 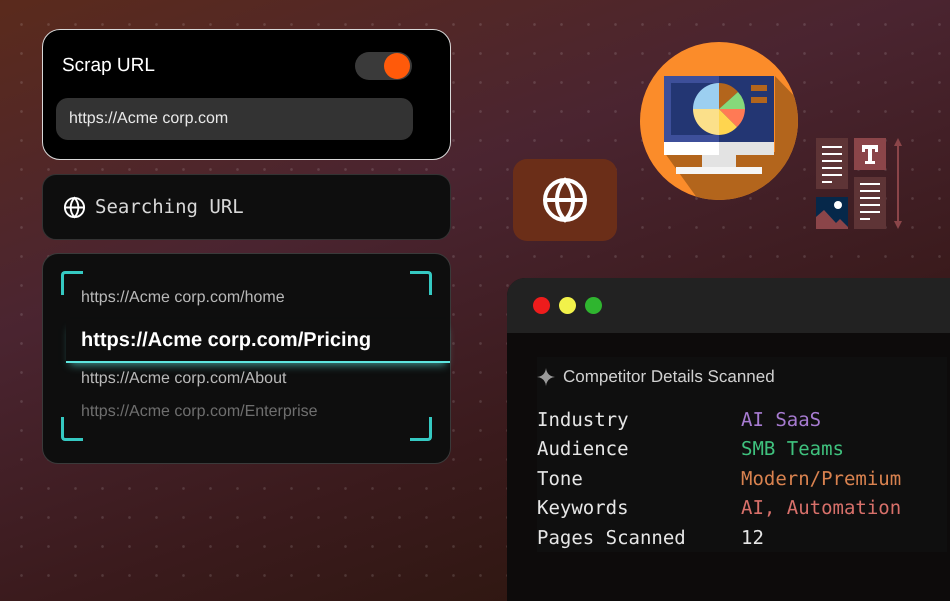 I want to click on detail-label: Tone, so click(x=560, y=479).